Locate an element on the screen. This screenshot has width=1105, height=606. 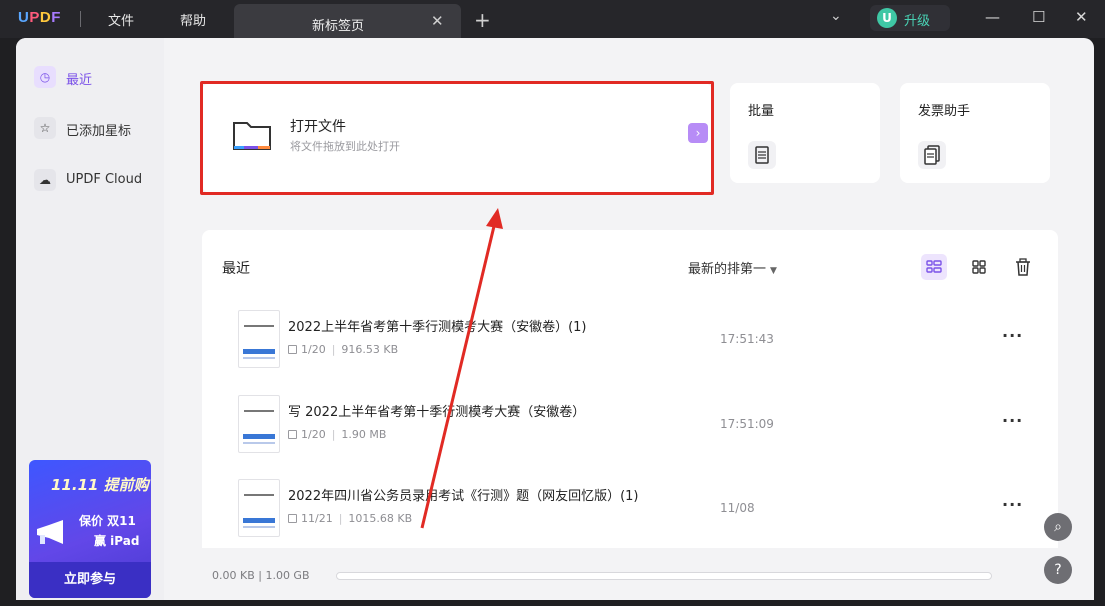
search-icon: ⌕ is located at coordinates (1058, 527).